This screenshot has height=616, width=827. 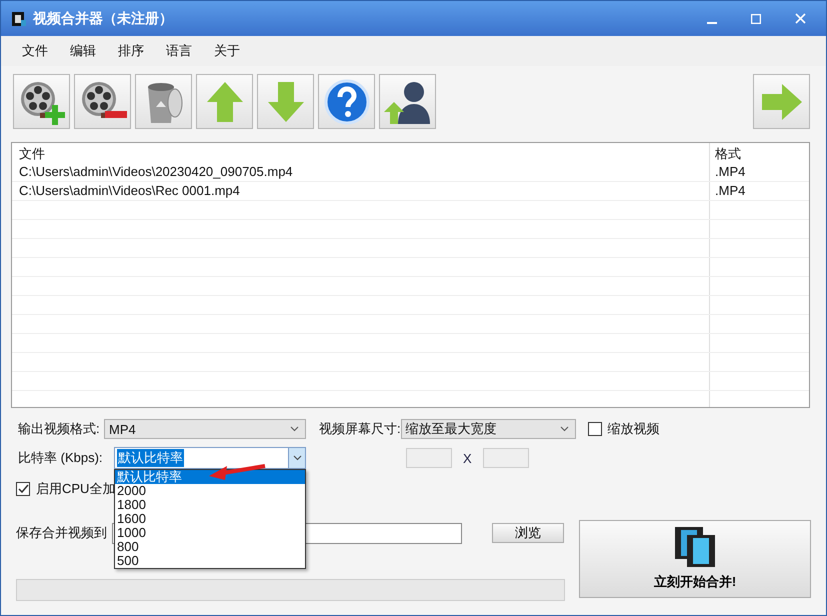 I want to click on format-dropdown: MP4, so click(x=205, y=429).